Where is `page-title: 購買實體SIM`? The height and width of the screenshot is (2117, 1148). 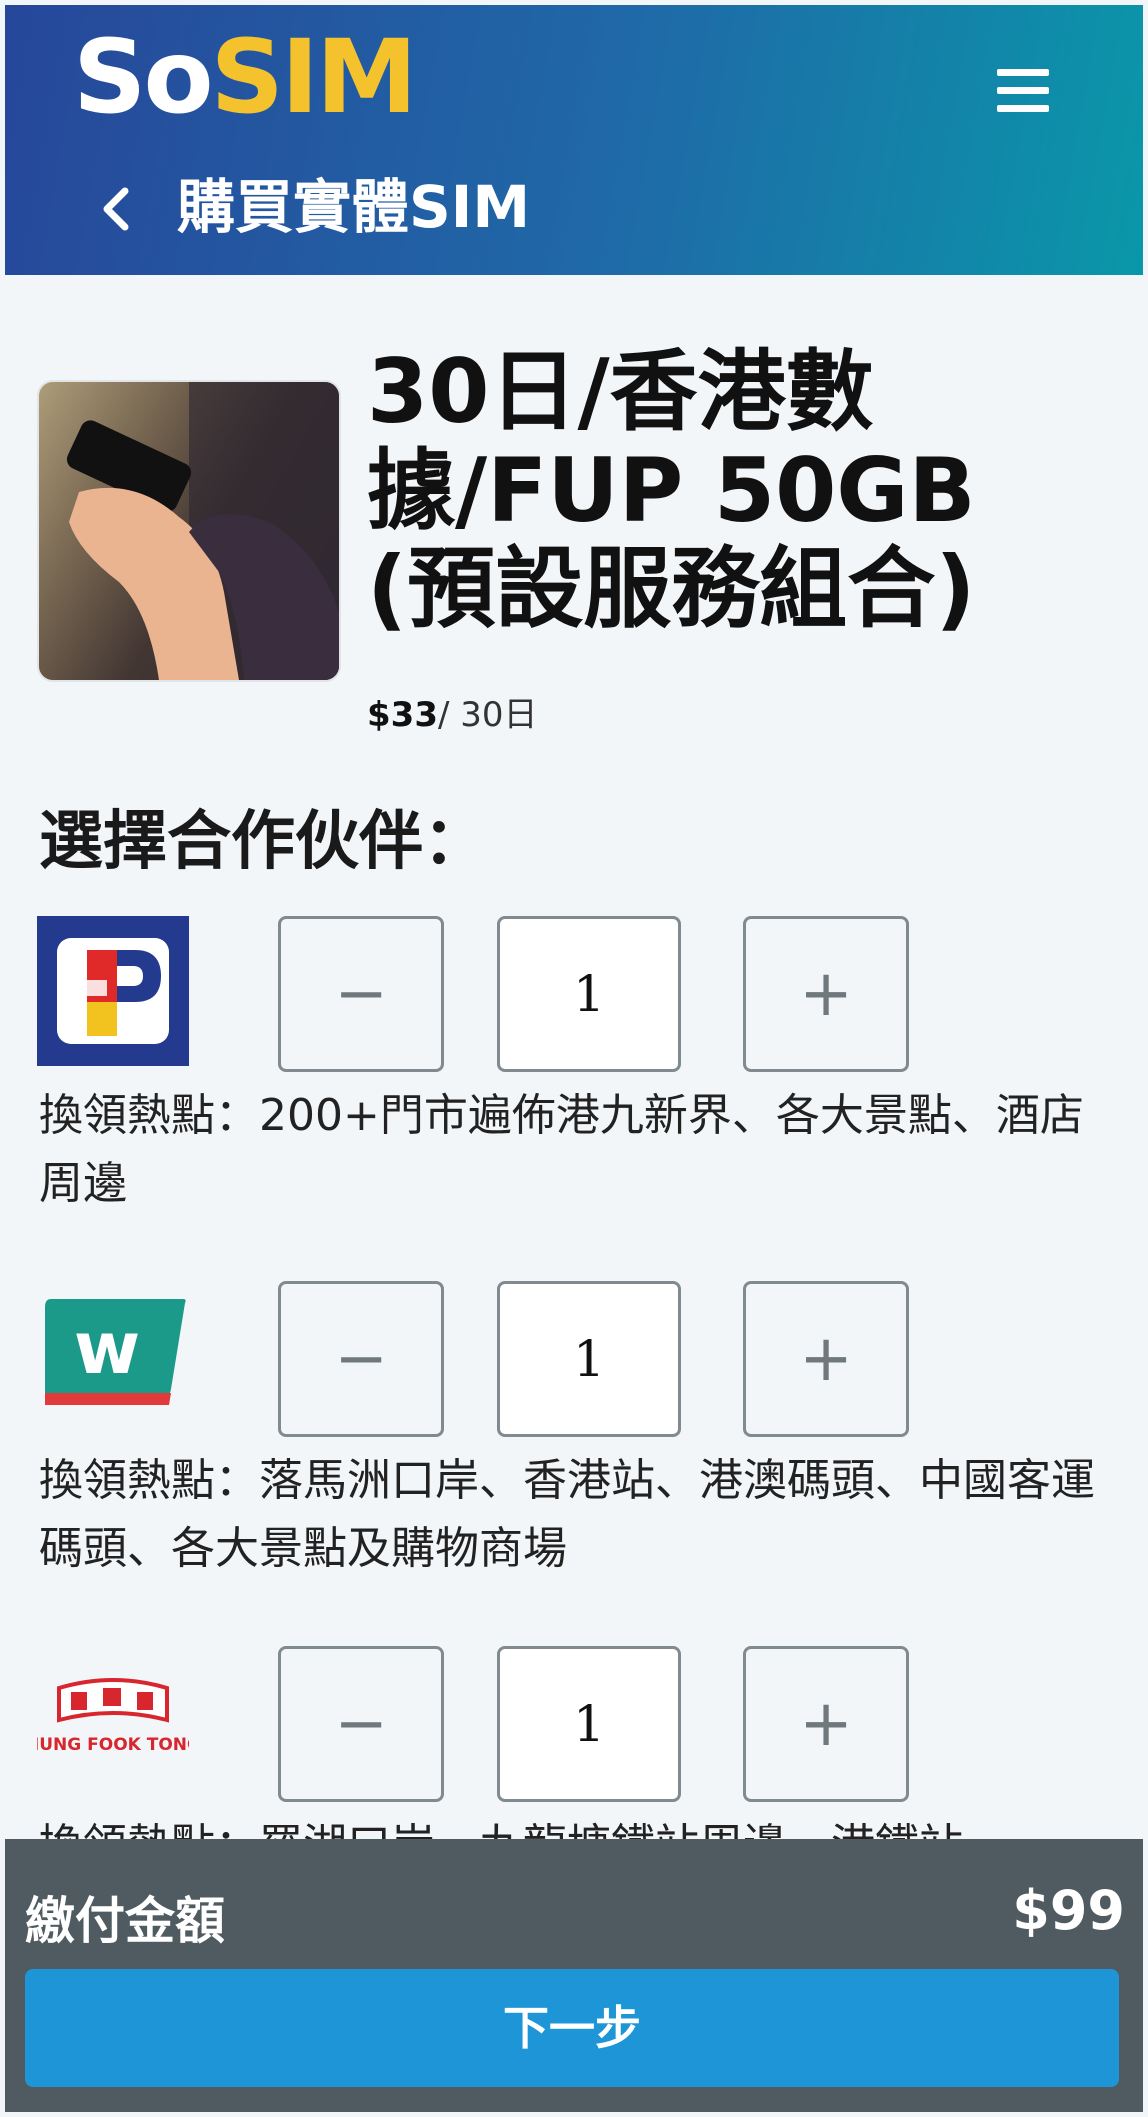 page-title: 購買實體SIM is located at coordinates (354, 207).